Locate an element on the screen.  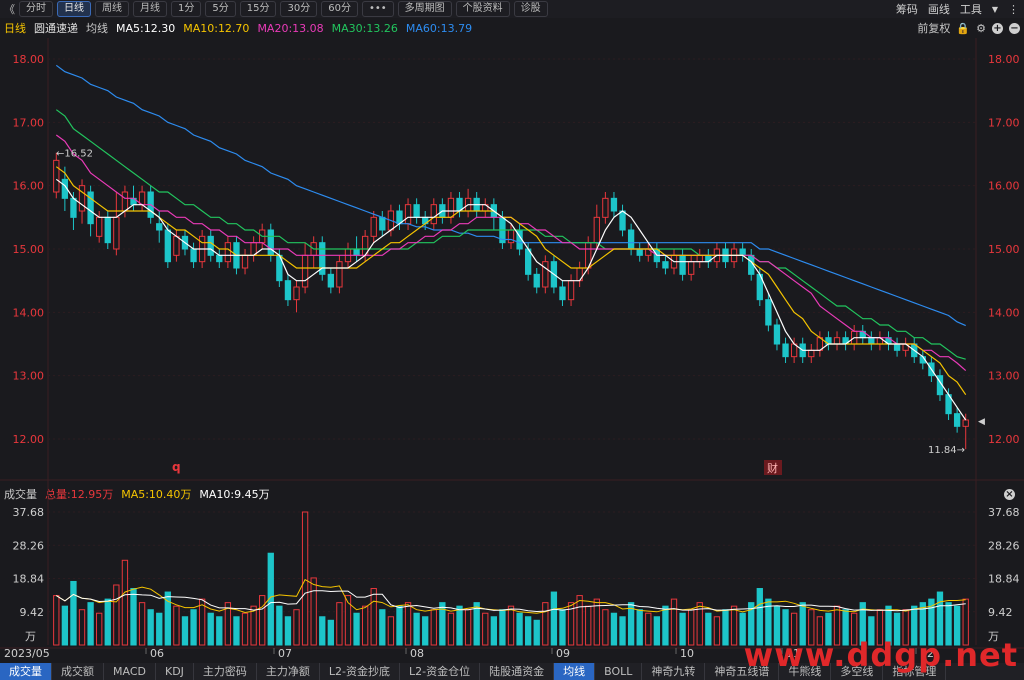
volume-axis-label-right: 18.84 is located at coordinates (1004, 579).